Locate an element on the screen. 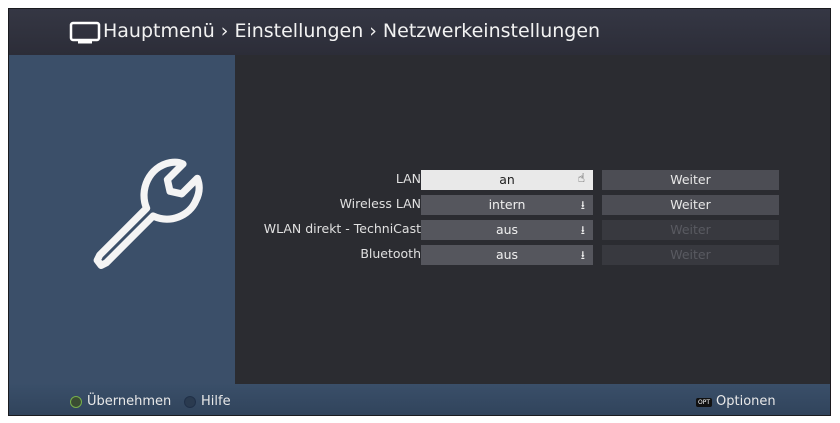  setting-label: LAN is located at coordinates (408, 178).